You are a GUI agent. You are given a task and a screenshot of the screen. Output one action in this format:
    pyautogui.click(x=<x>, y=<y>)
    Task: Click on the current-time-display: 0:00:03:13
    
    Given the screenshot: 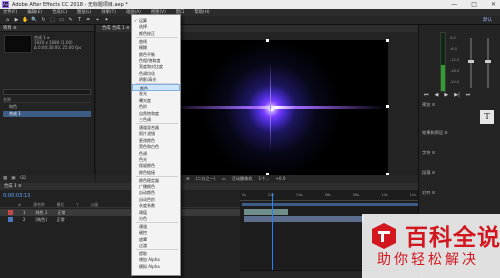 What is the action you would take?
    pyautogui.click(x=16, y=196)
    